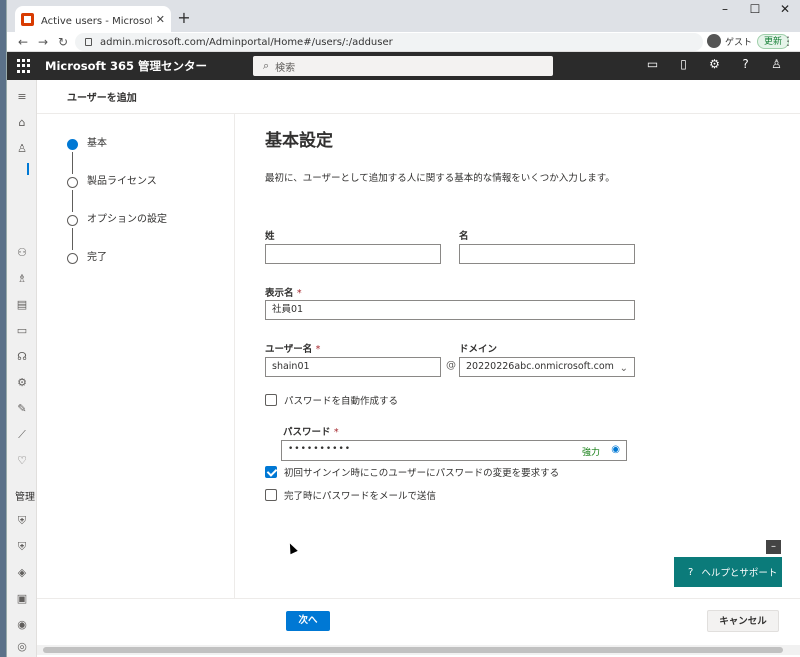 Image resolution: width=800 pixels, height=657 pixels. I want to click on require-change-checkbox: 初回サインイン時にこのユーザーにパスワードの変更を要求する, so click(412, 472).